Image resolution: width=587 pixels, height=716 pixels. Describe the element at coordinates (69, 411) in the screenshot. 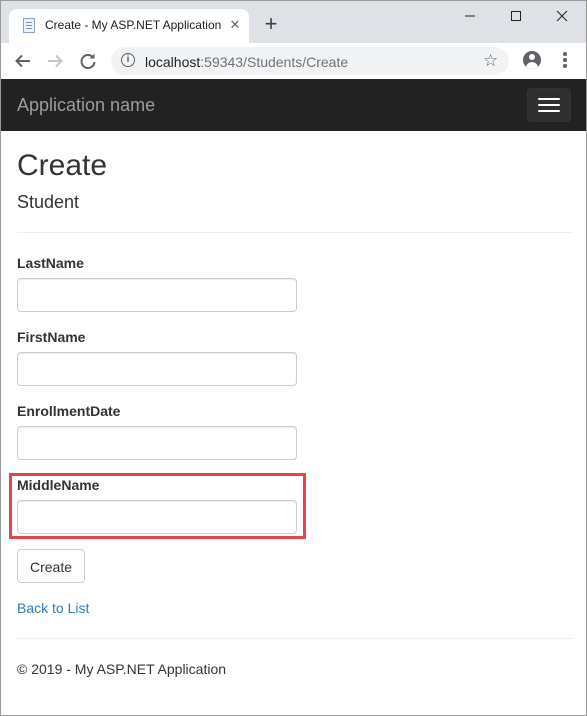

I see `enrollmentdate-label: EnrollmentDate` at that location.